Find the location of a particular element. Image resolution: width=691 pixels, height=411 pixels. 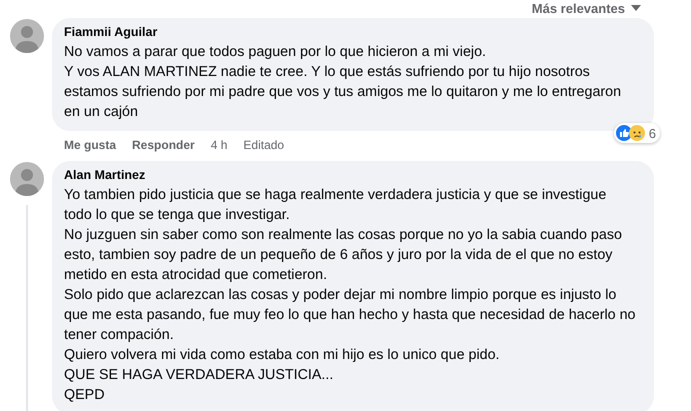

comment-text: No juzguen sin saber como son realmente las cosas porque no yo la sabia cuando paso esto, tambien soy padre de un pequeño de 6 años y juro por la vida de el que no estoy metido en esta atrocidad que cometieron. is located at coordinates (343, 255).